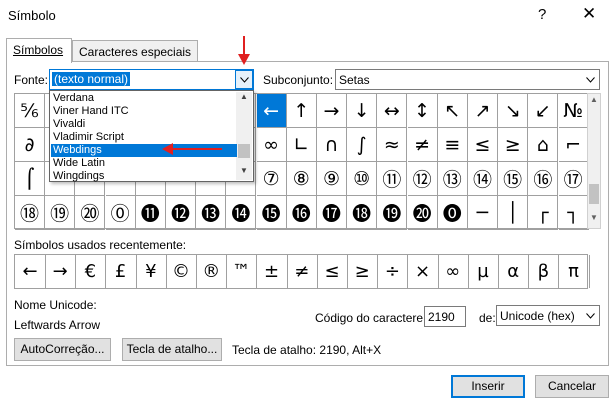  Describe the element at coordinates (542, 14) in the screenshot. I see `help-button: ?` at that location.